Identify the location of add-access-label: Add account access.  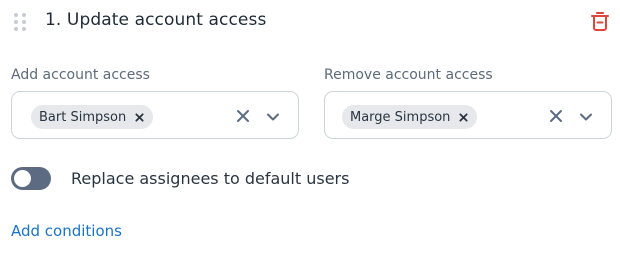
(80, 75).